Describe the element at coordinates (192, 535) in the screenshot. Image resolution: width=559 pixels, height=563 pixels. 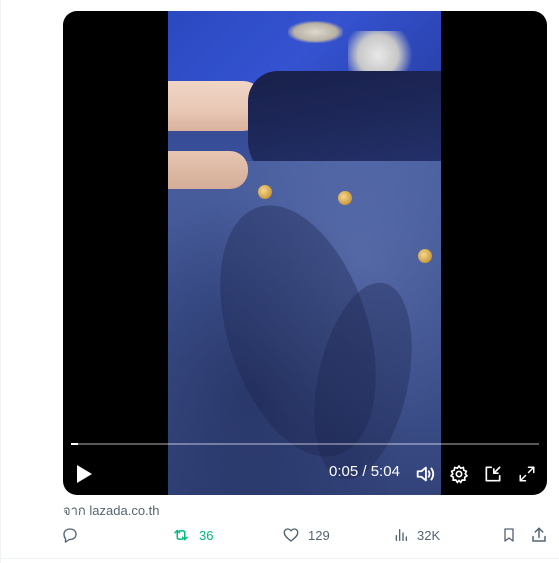
I see `retweet-button: 36` at that location.